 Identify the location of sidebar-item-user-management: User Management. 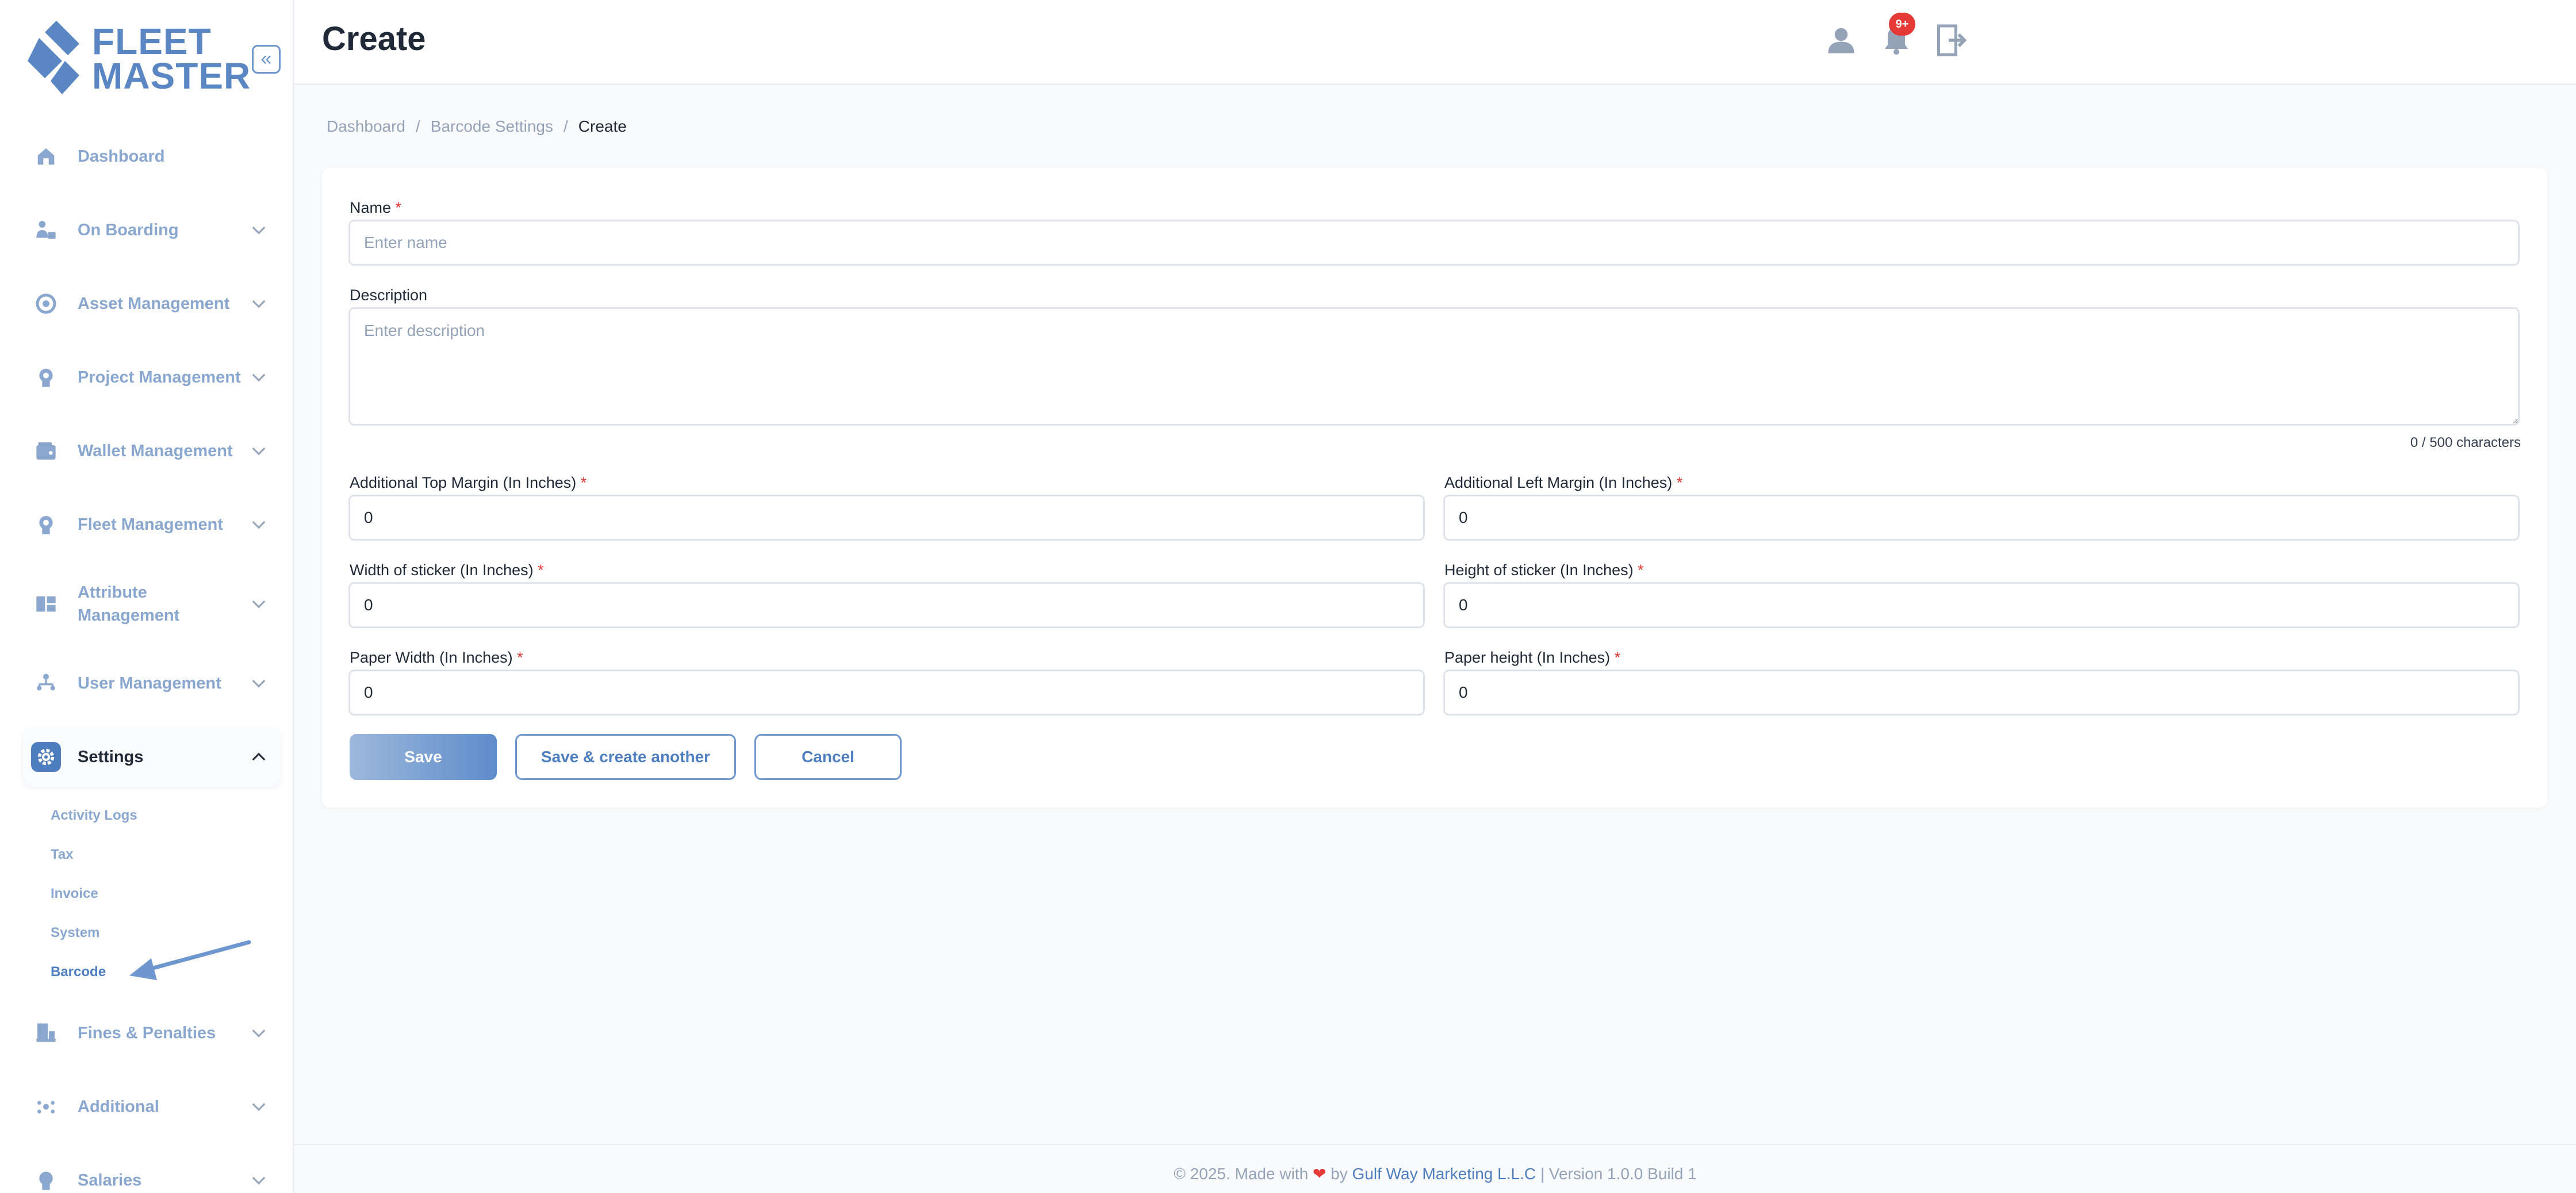
(152, 683).